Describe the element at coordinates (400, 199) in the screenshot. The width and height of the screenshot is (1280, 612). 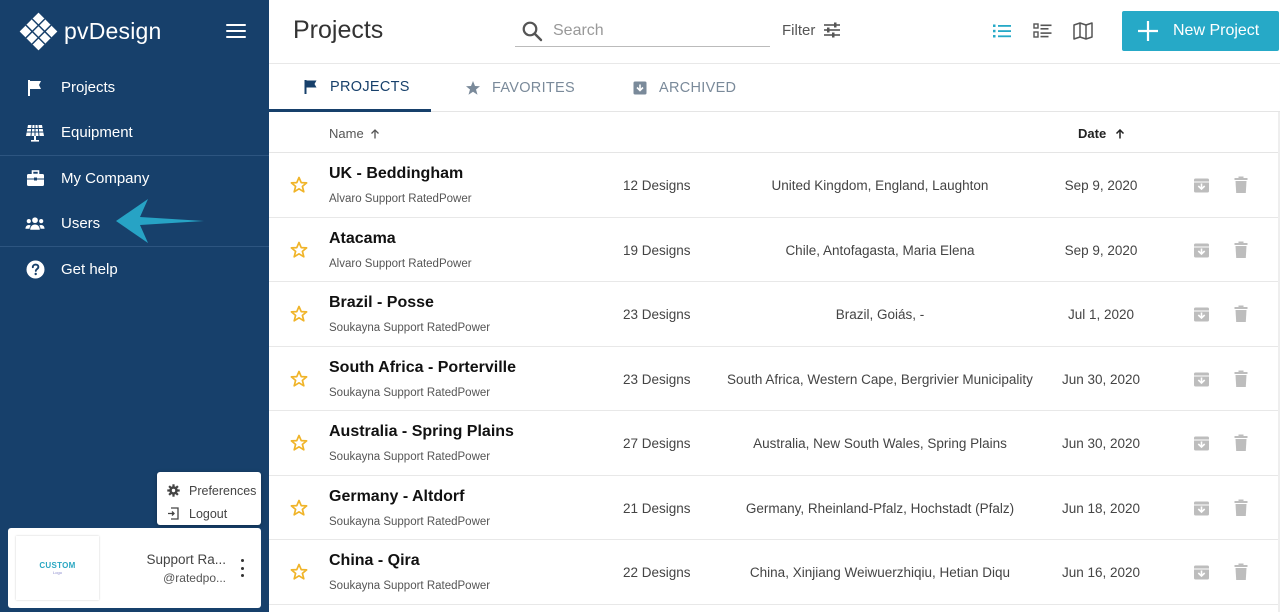
I see `project-owner: Alvaro Support RatedPower` at that location.